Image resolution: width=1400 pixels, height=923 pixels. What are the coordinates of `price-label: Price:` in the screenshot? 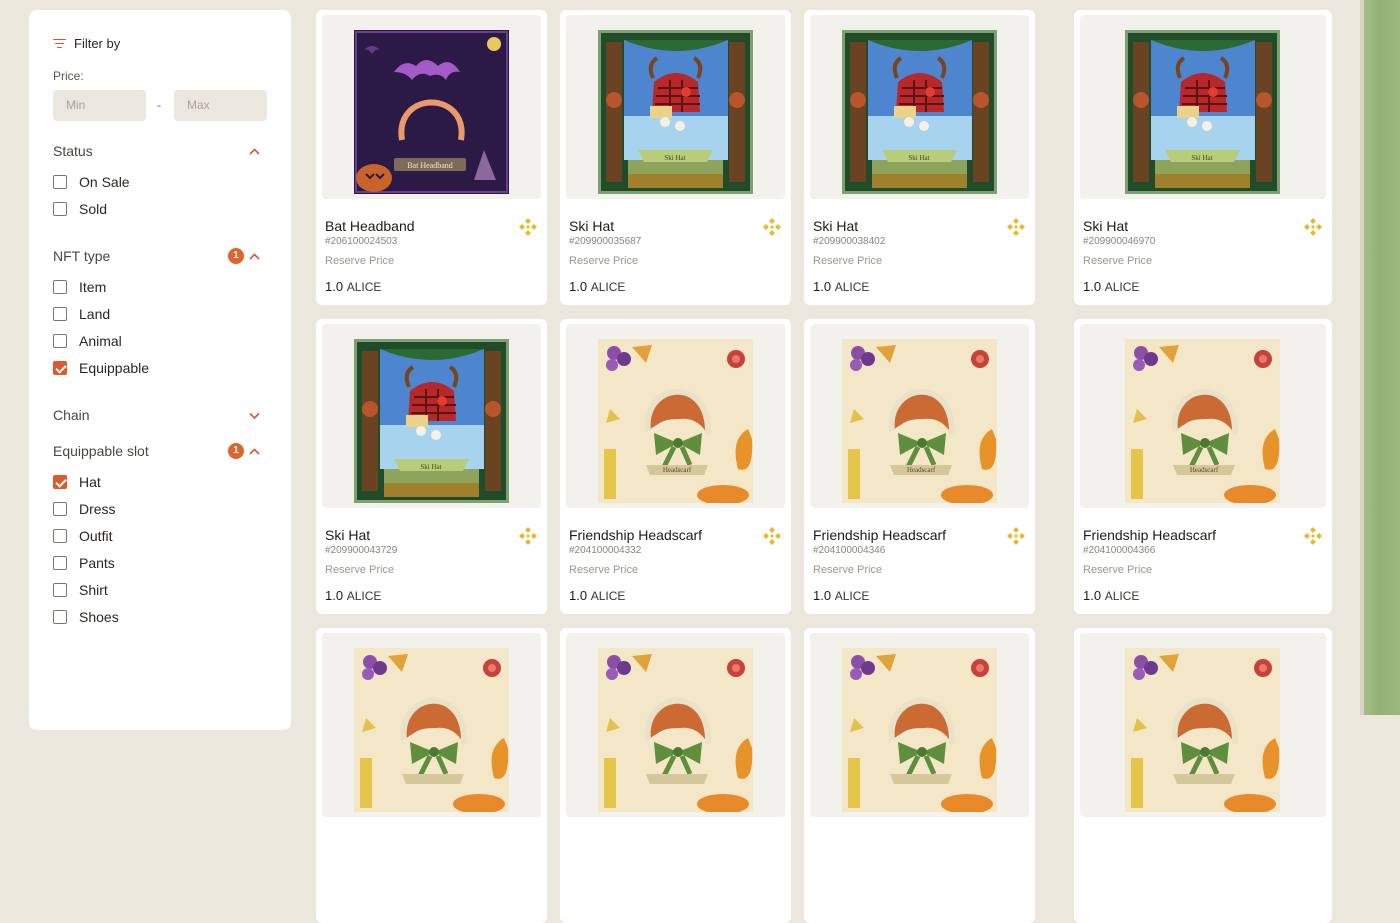 It's located at (68, 76).